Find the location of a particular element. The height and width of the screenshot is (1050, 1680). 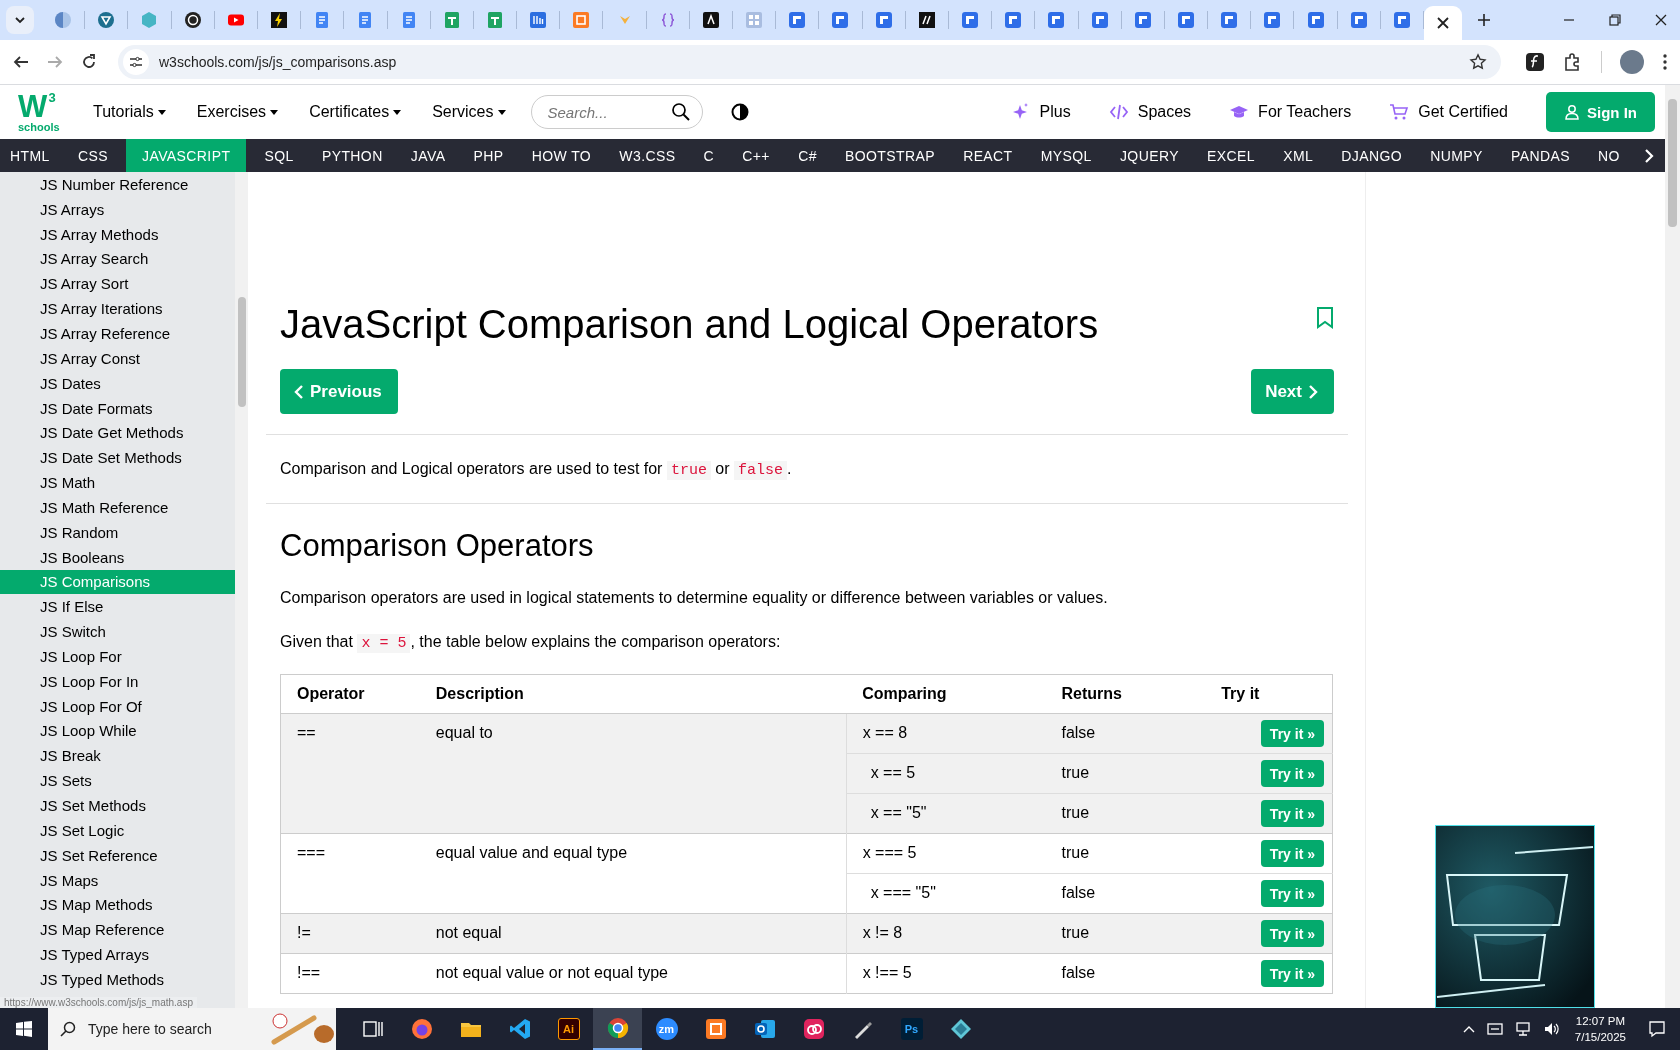

logo-superscript: 3 is located at coordinates (52, 99).